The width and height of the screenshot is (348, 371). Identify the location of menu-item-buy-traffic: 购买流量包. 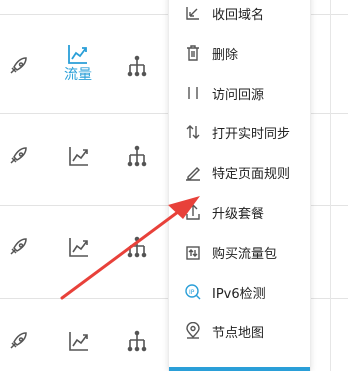
(239, 252).